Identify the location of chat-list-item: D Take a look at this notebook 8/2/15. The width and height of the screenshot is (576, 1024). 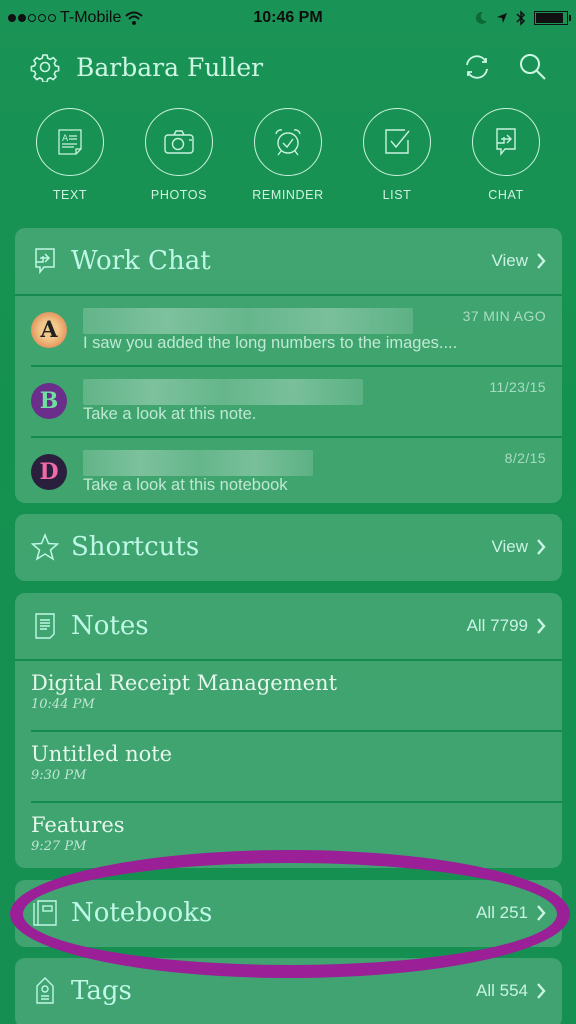
(288, 470).